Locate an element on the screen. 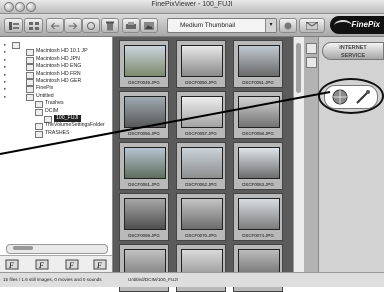 The width and height of the screenshot is (384, 292). thumbnail-item: DSCF0074.JPG is located at coordinates (258, 217).